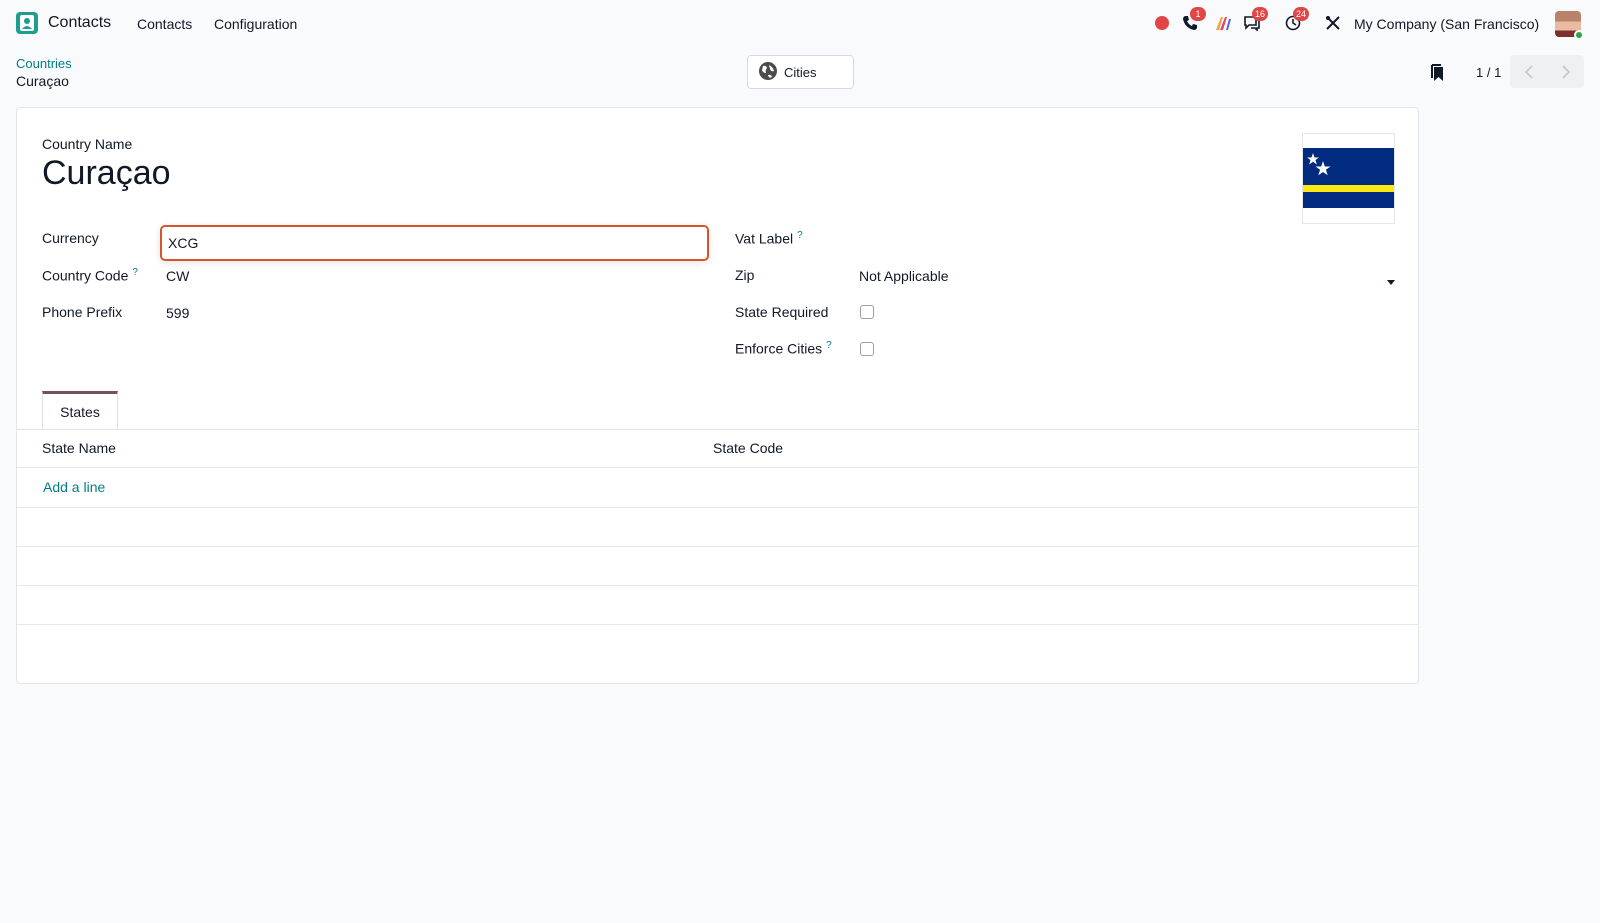  Describe the element at coordinates (255, 24) in the screenshot. I see `menu-configuration: Configuration` at that location.